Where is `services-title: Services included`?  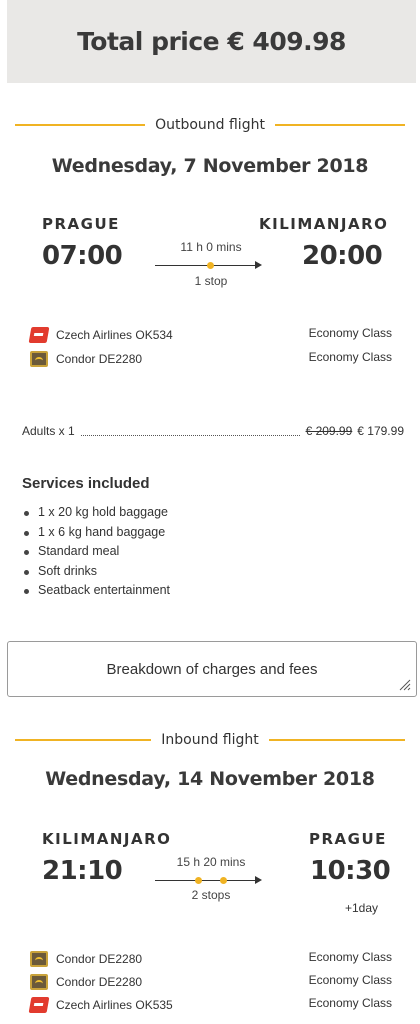 services-title: Services included is located at coordinates (86, 483).